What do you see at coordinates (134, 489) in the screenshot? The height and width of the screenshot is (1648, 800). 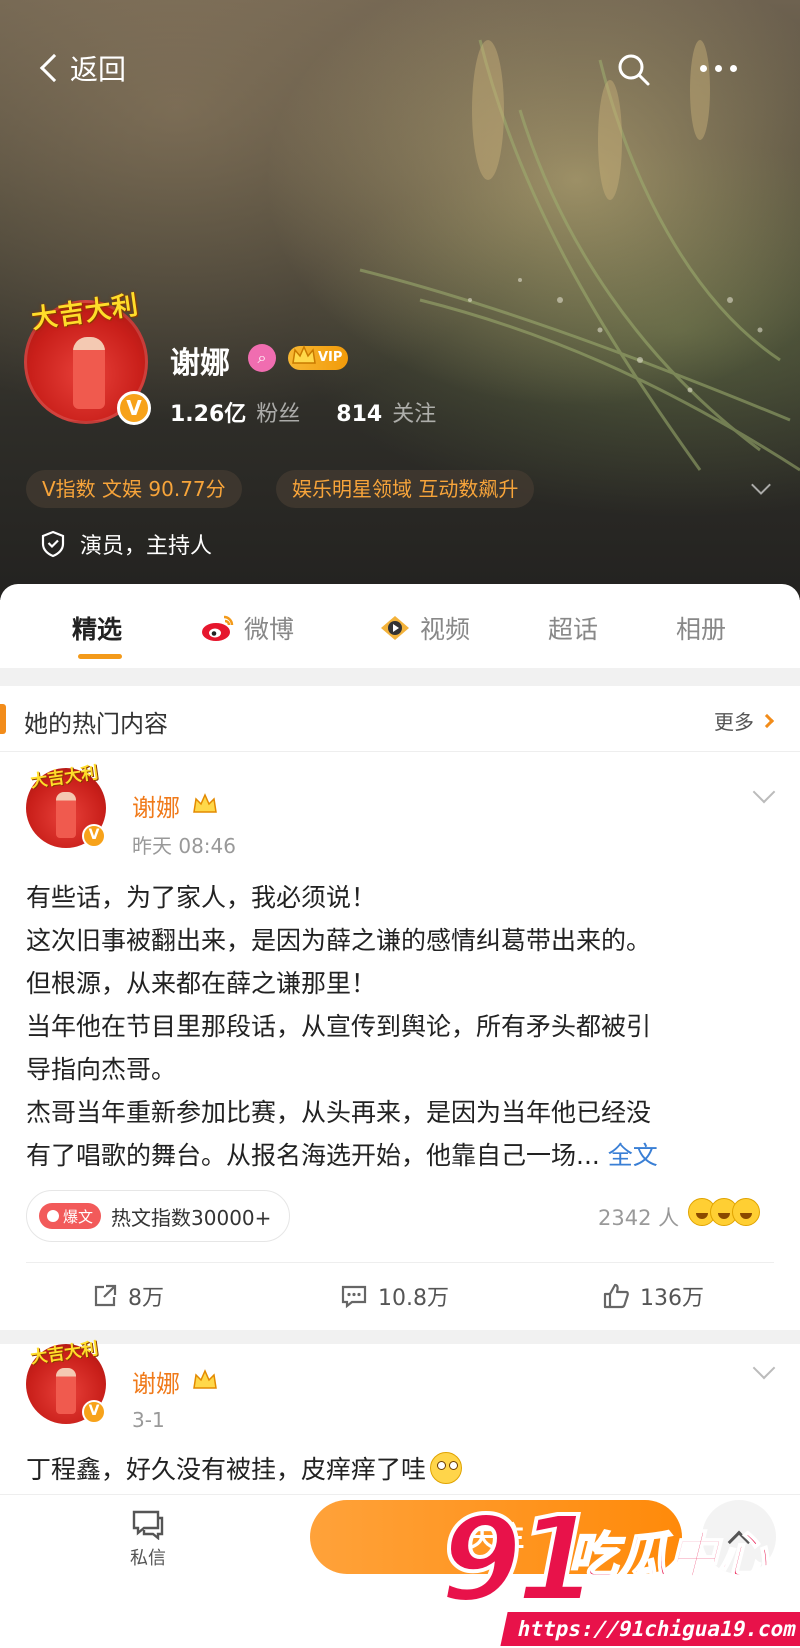 I see `v-index-tag: V指数 文娱 90.77分` at bounding box center [134, 489].